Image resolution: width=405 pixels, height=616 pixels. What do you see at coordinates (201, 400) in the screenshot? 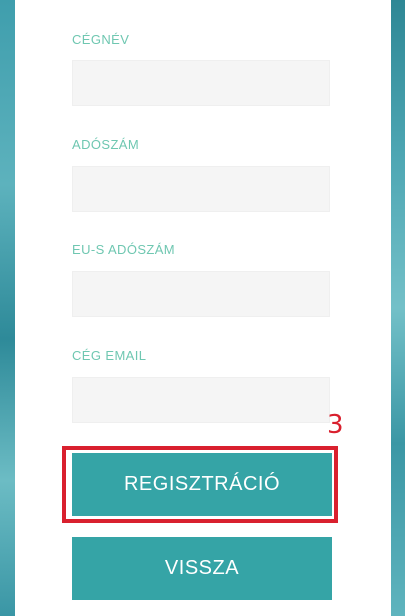
I see `company-email-input` at bounding box center [201, 400].